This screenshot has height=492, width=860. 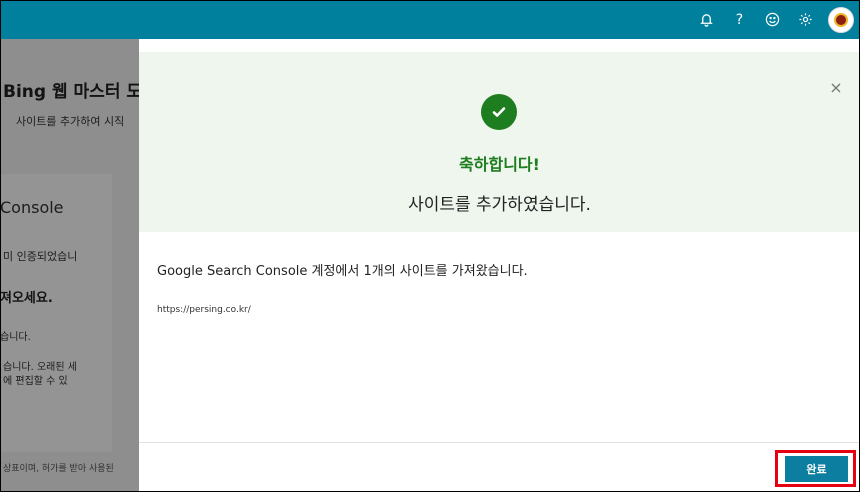 I want to click on top-bar: ?, so click(x=430, y=19).